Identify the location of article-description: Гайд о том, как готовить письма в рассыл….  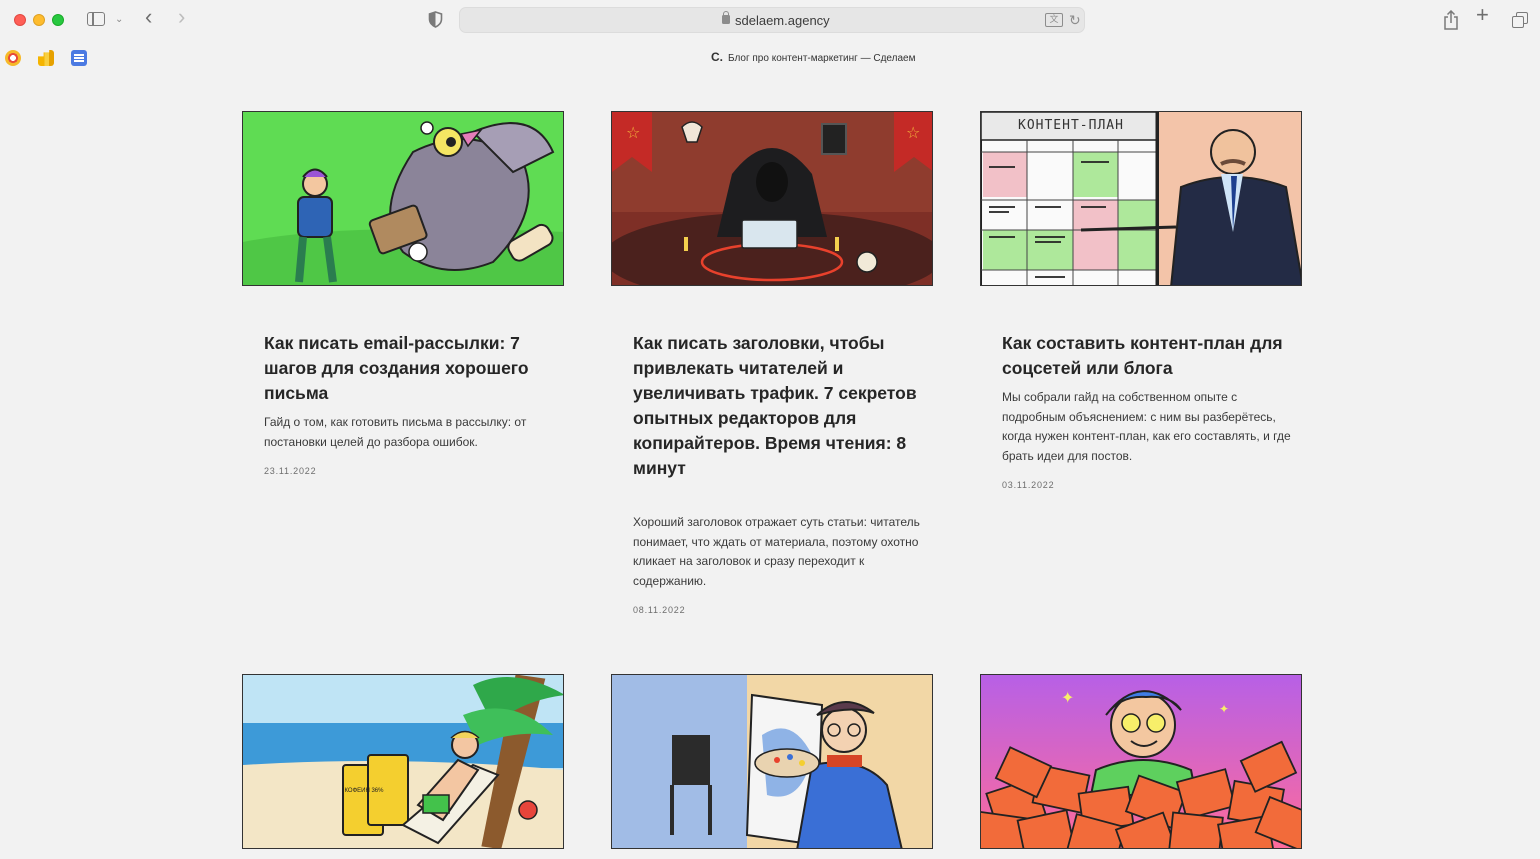
(395, 432).